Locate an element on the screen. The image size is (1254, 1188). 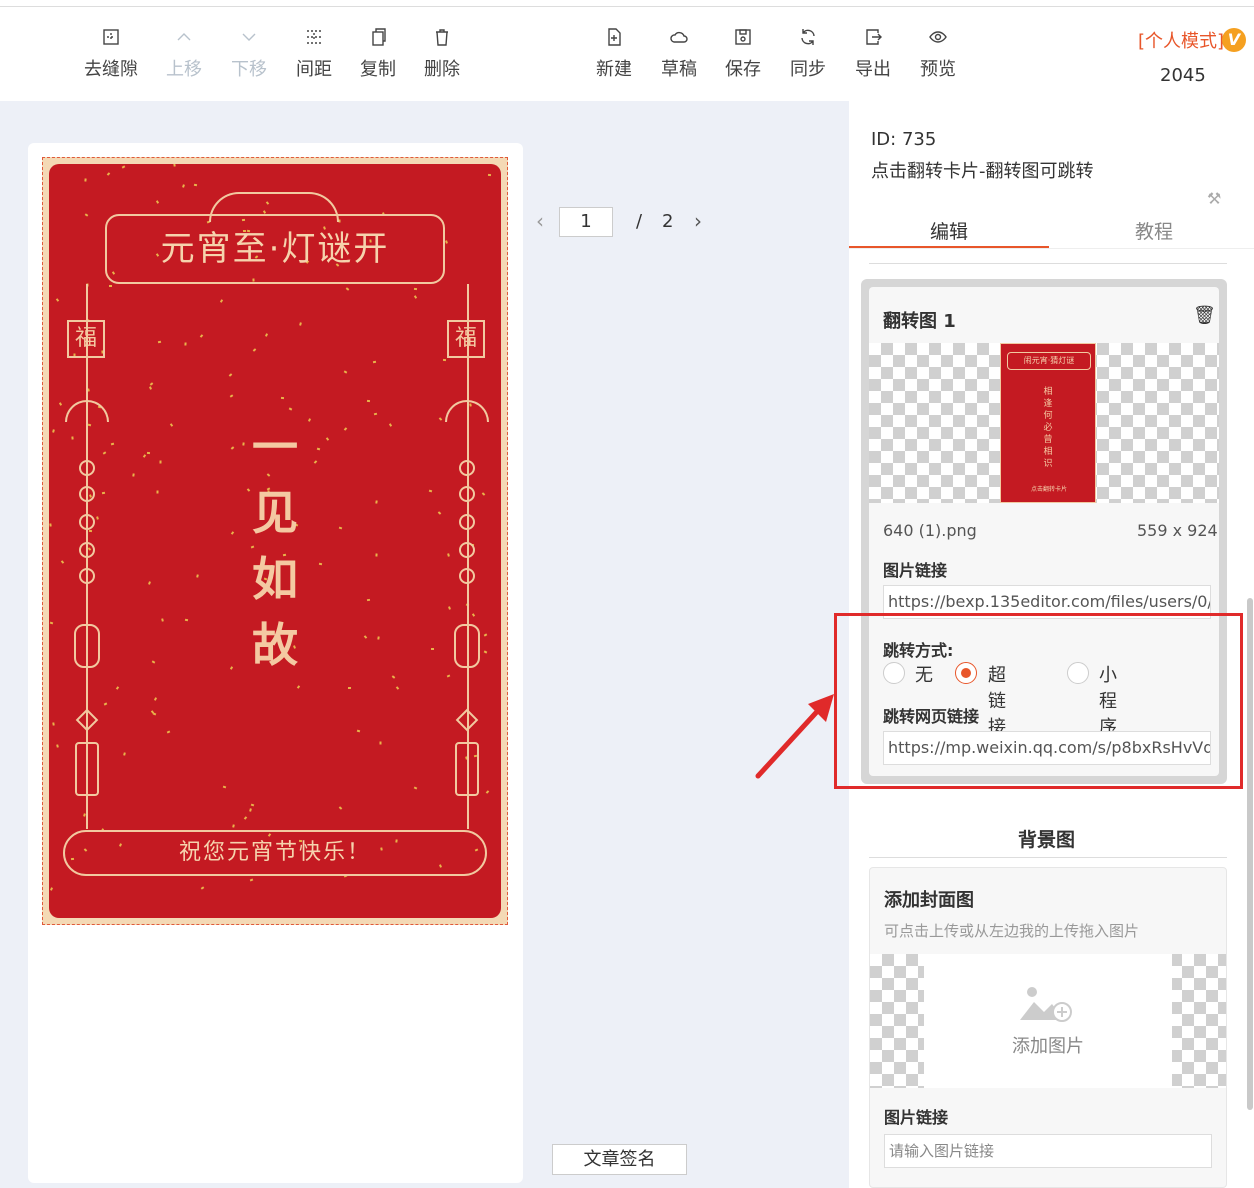
tab-tutorial: 教程 is located at coordinates (1154, 230).